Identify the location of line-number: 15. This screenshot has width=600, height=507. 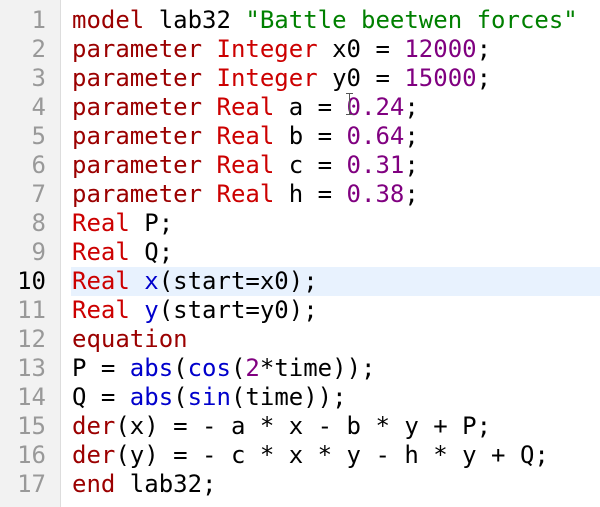
(31, 426).